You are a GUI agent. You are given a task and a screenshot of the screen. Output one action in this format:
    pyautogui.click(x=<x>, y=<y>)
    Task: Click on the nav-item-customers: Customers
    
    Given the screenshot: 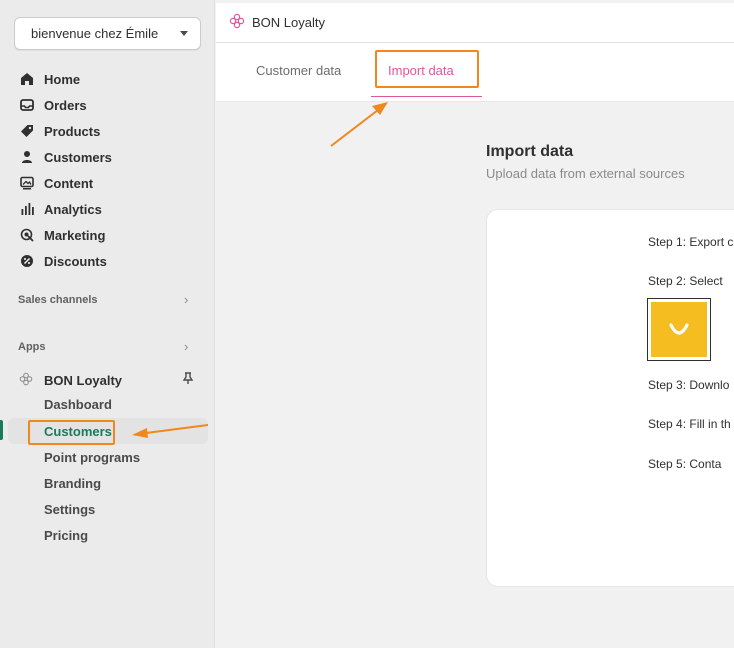 What is the action you would take?
    pyautogui.click(x=107, y=157)
    